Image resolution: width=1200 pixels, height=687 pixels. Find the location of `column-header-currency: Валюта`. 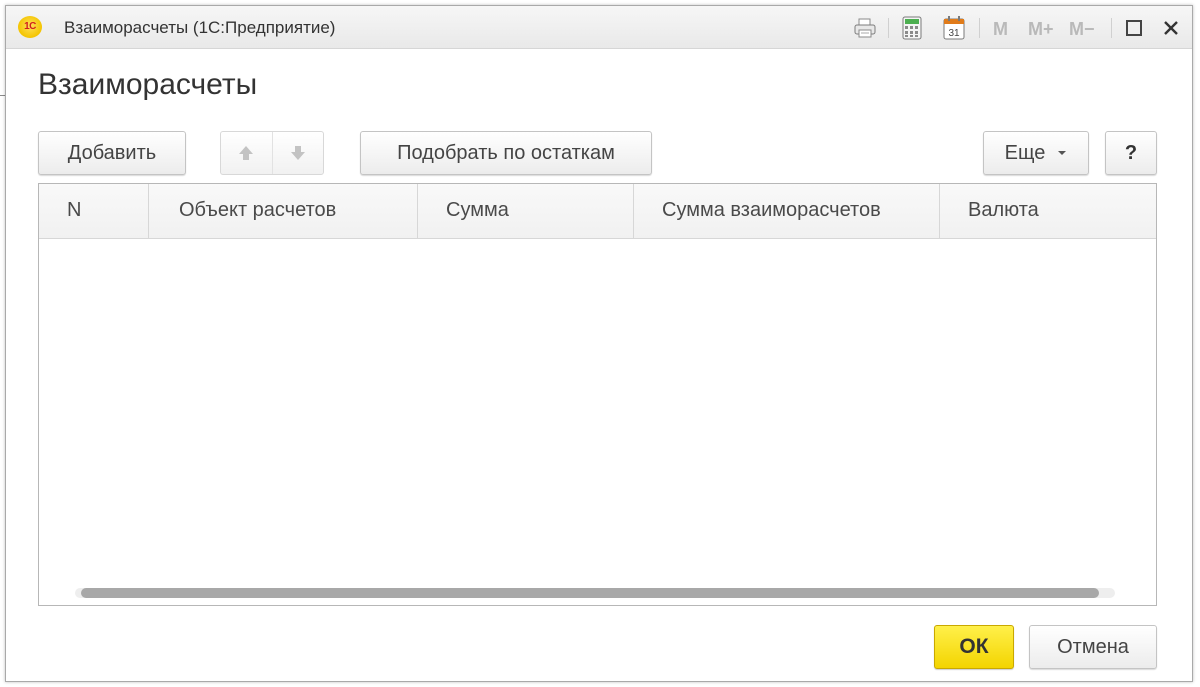

column-header-currency: Валюта is located at coordinates (1048, 211).